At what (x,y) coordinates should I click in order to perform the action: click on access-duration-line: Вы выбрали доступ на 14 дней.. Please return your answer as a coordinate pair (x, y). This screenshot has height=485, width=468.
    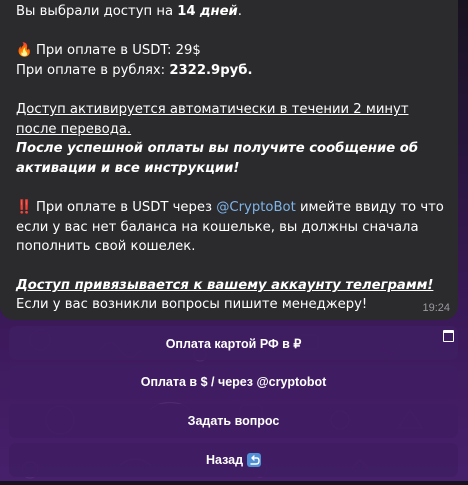
    Looking at the image, I should click on (129, 12).